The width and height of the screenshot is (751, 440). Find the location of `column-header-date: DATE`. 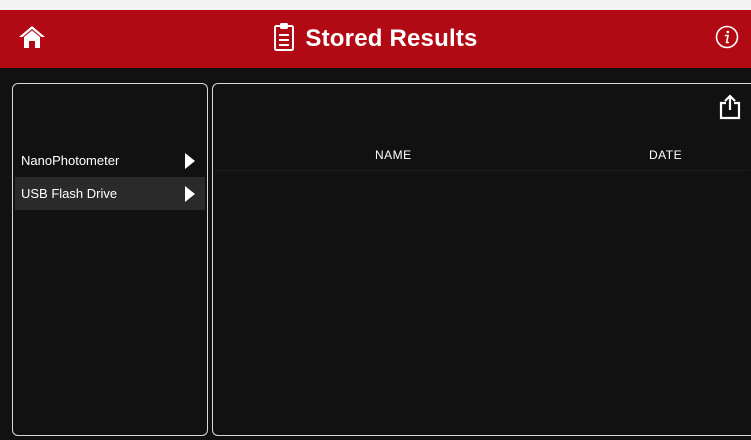

column-header-date: DATE is located at coordinates (665, 155).